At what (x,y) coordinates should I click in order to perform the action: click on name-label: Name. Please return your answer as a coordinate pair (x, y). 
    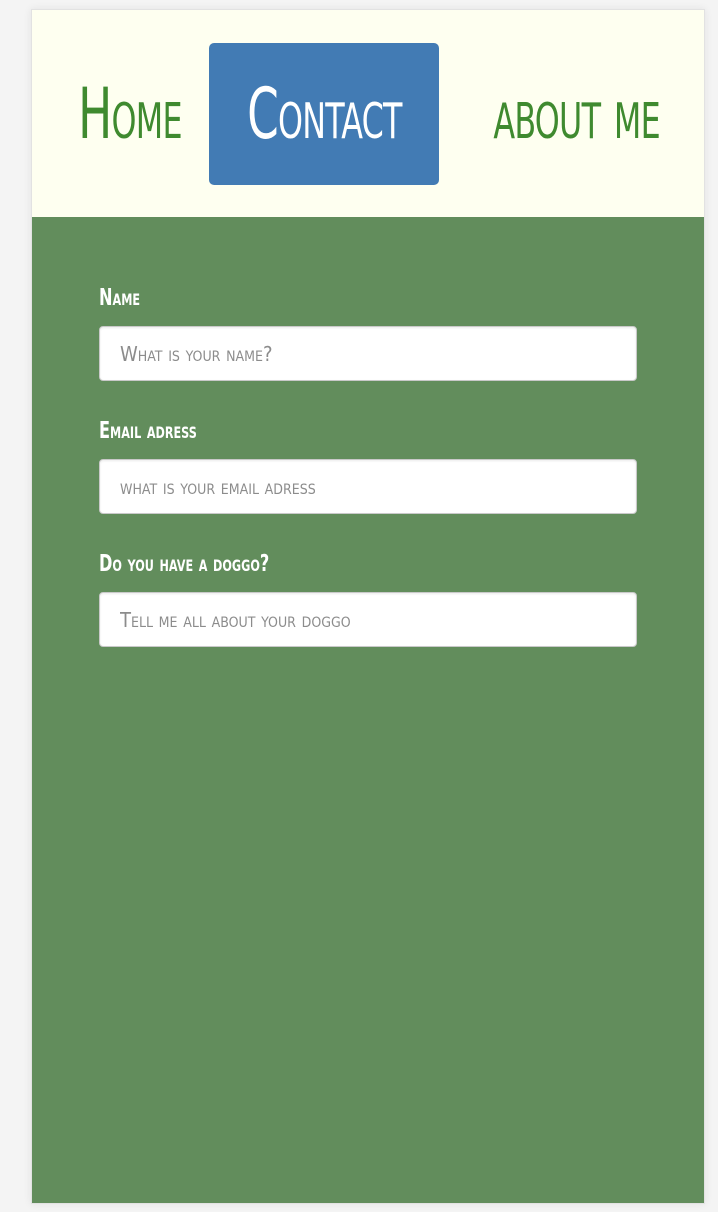
    Looking at the image, I should click on (368, 298).